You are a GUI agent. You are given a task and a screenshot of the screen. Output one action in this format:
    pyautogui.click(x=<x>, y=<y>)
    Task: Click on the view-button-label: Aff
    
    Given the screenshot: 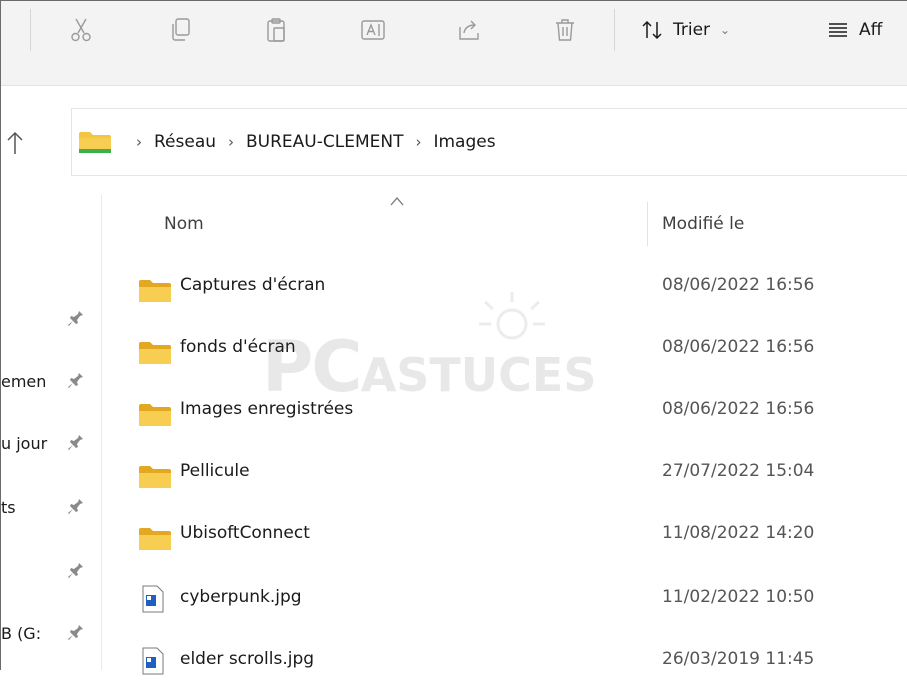 What is the action you would take?
    pyautogui.click(x=871, y=30)
    